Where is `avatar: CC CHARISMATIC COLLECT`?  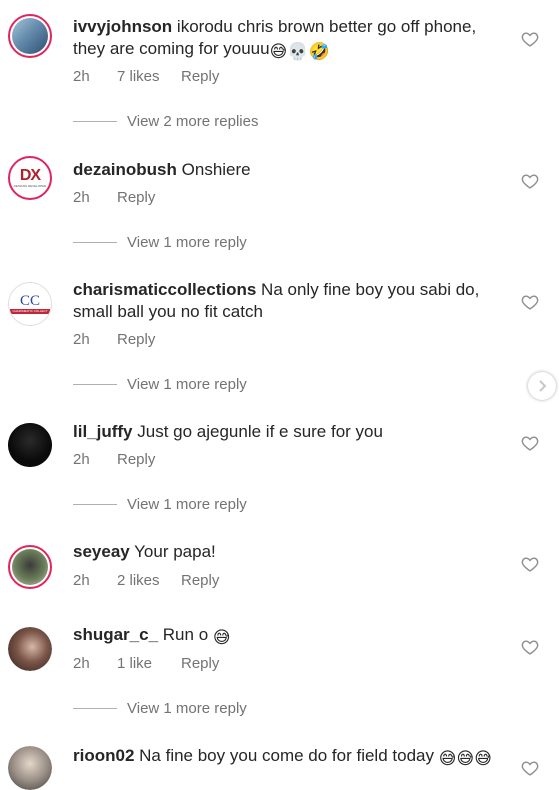 avatar: CC CHARISMATIC COLLECT is located at coordinates (30, 304).